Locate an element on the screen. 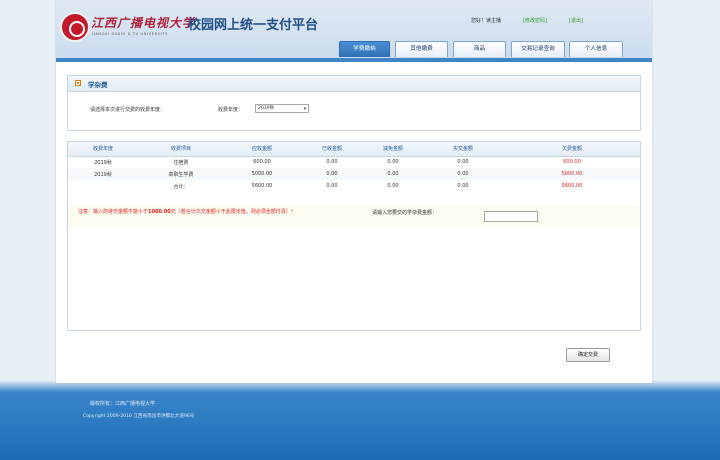  table-header-row: 收费年度 收费项目 应收金额 已收金额 减免金额 实交金额 欠费金额 is located at coordinates (354, 149).